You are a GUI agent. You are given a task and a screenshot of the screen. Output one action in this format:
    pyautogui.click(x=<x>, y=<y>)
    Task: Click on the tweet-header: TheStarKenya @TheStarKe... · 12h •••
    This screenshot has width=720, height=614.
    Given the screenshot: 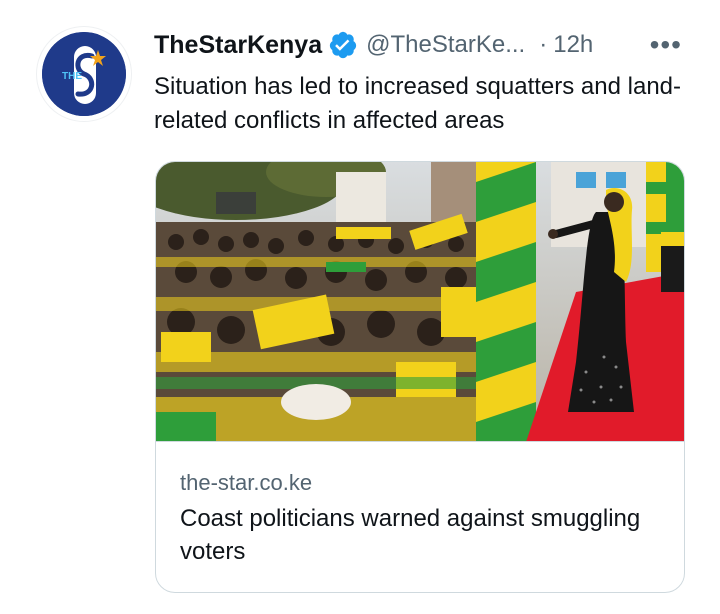 What is the action you would take?
    pyautogui.click(x=424, y=45)
    